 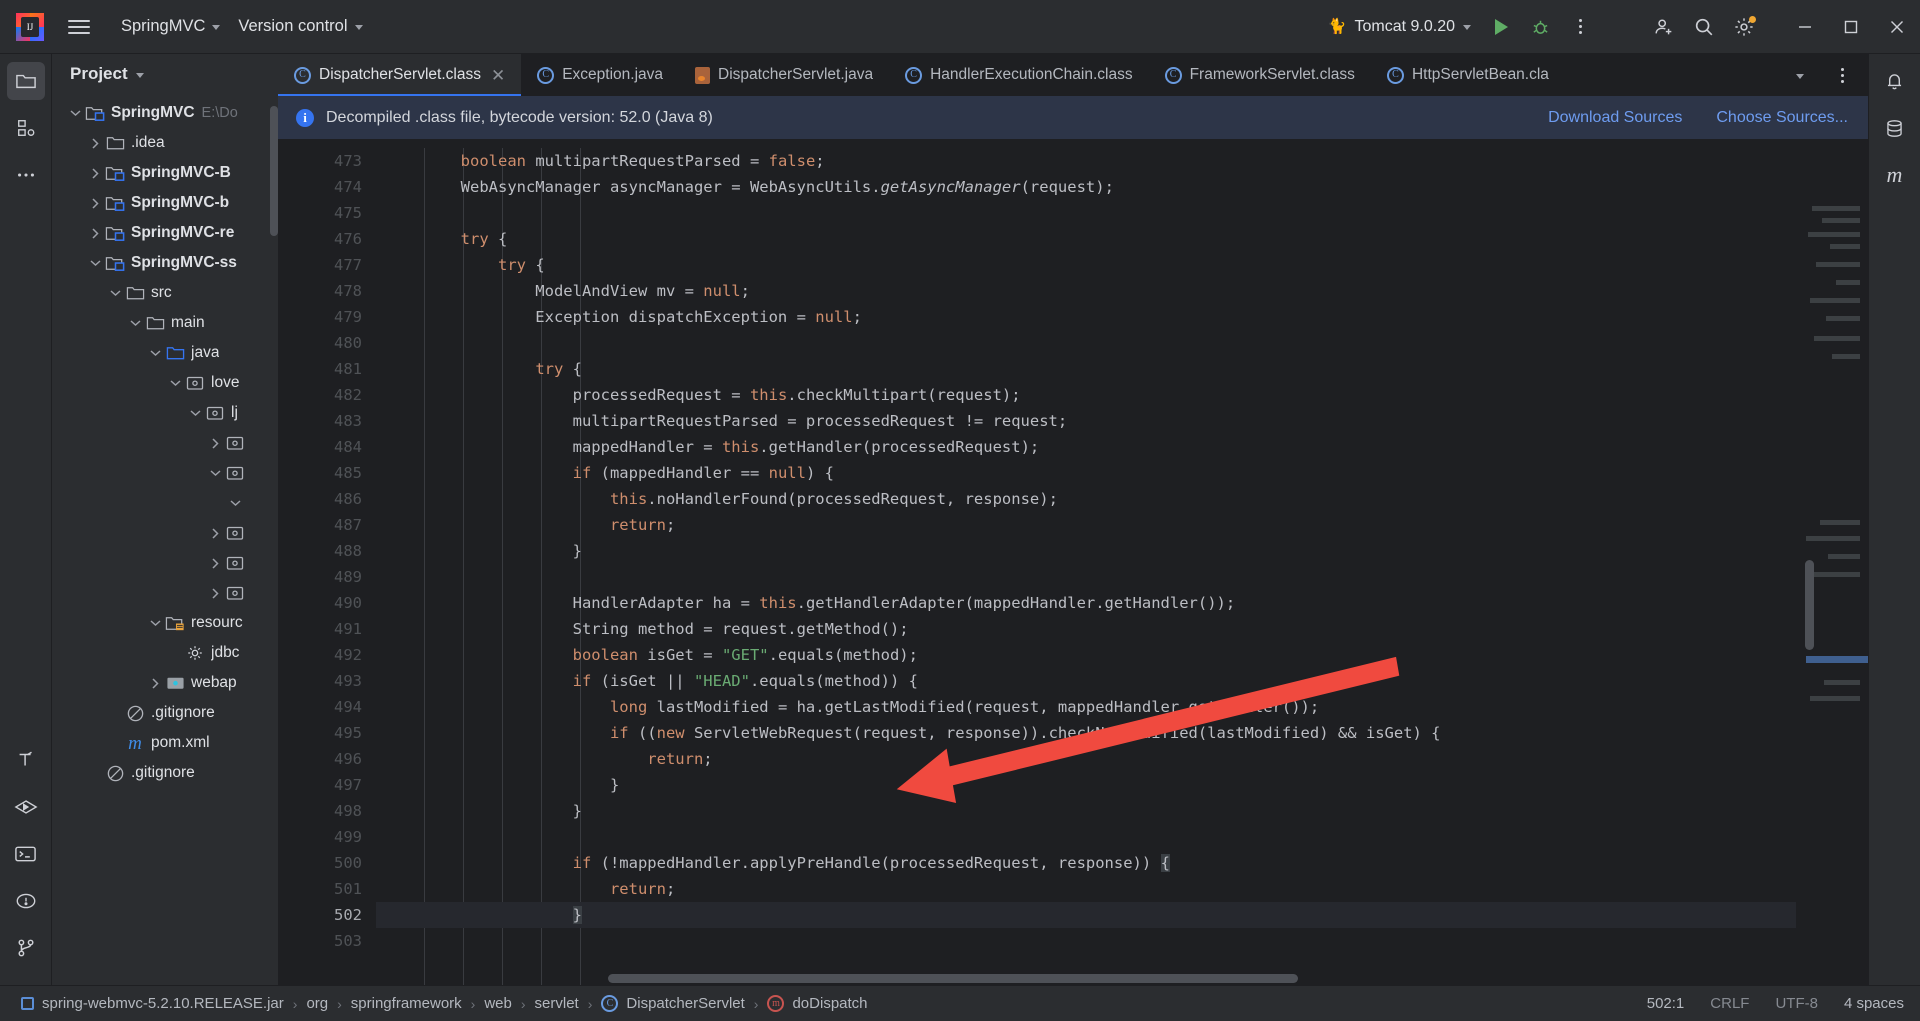 I want to click on line-number: 498, so click(x=327, y=811).